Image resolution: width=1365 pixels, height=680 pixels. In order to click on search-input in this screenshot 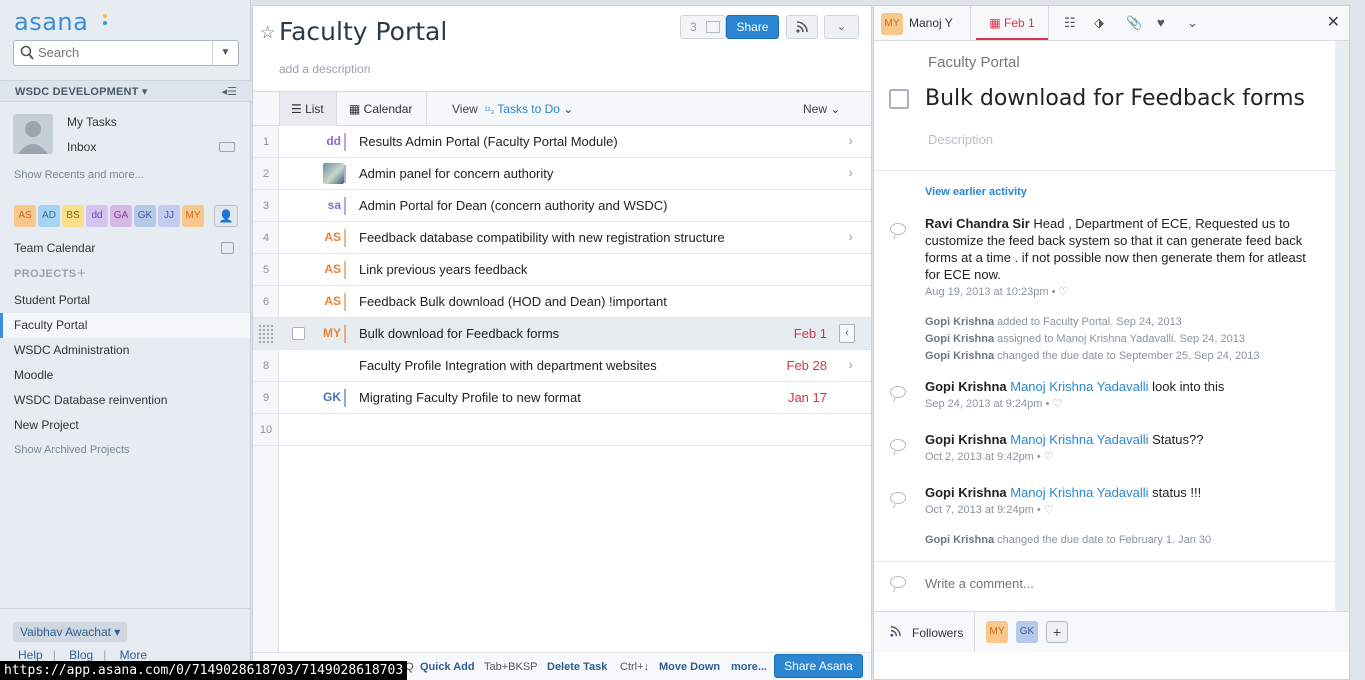, I will do `click(123, 52)`.